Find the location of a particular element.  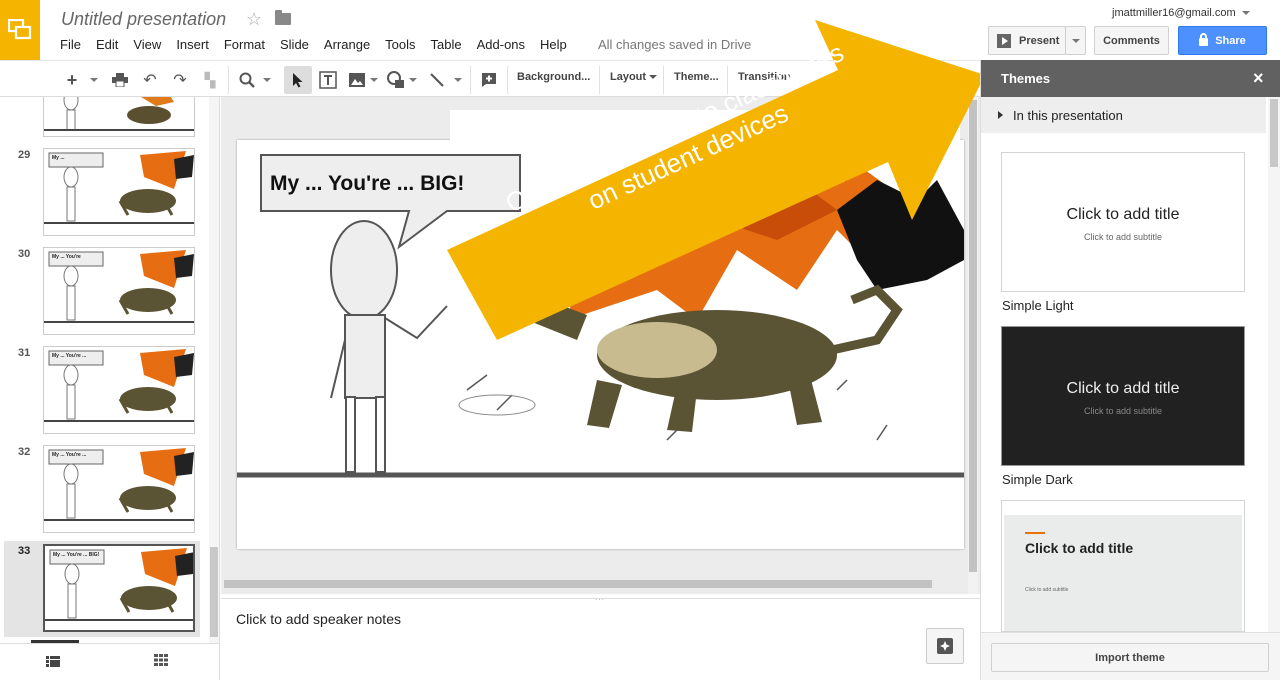

line-dropdown is located at coordinates (458, 80).